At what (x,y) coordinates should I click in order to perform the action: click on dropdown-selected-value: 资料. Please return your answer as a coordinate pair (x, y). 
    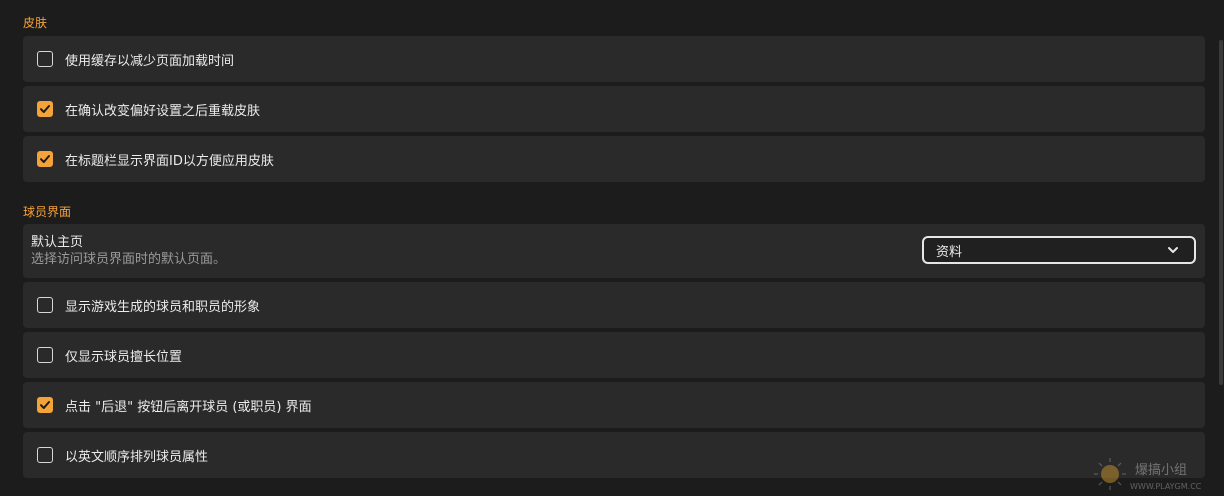
    Looking at the image, I should click on (949, 252).